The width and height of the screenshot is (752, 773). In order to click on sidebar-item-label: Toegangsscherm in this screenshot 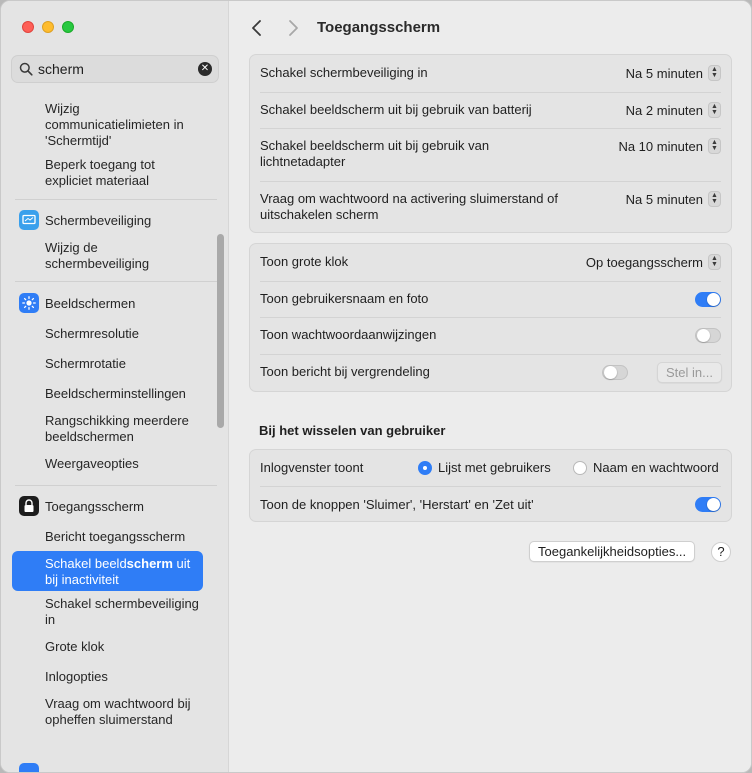, I will do `click(94, 506)`.